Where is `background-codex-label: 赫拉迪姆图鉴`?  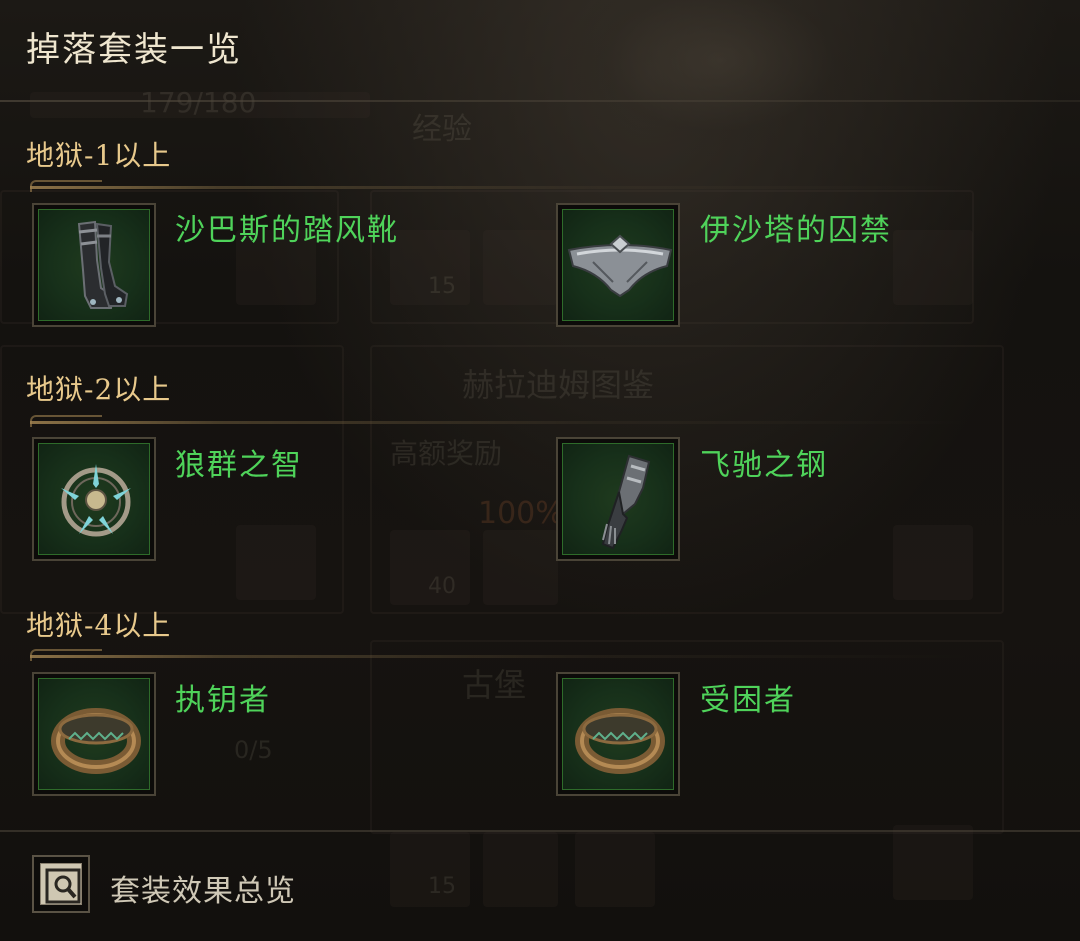
background-codex-label: 赫拉迪姆图鉴 is located at coordinates (558, 385).